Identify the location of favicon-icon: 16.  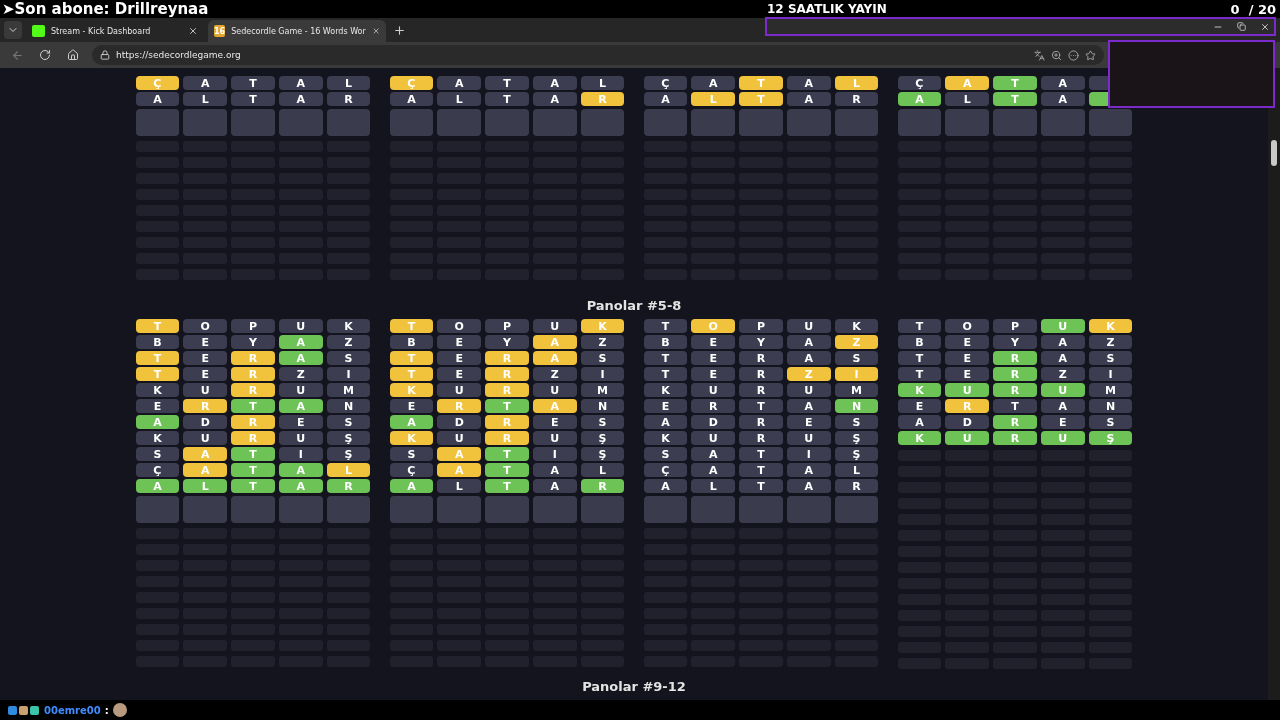
(220, 31).